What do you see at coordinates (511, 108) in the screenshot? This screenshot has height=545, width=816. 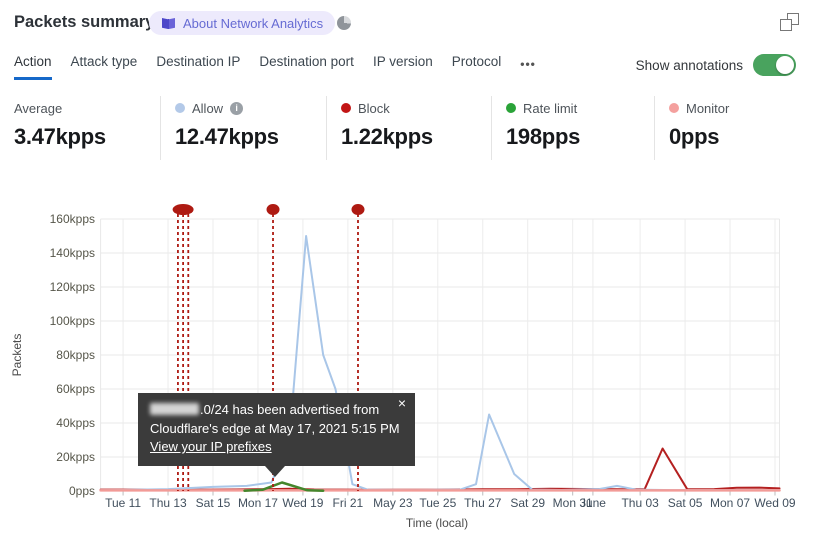 I see `rate-limit-dot` at bounding box center [511, 108].